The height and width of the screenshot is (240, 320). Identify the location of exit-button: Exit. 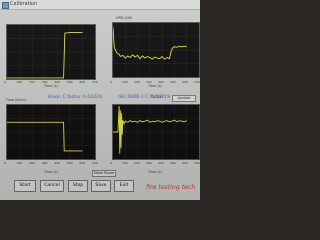
(124, 186).